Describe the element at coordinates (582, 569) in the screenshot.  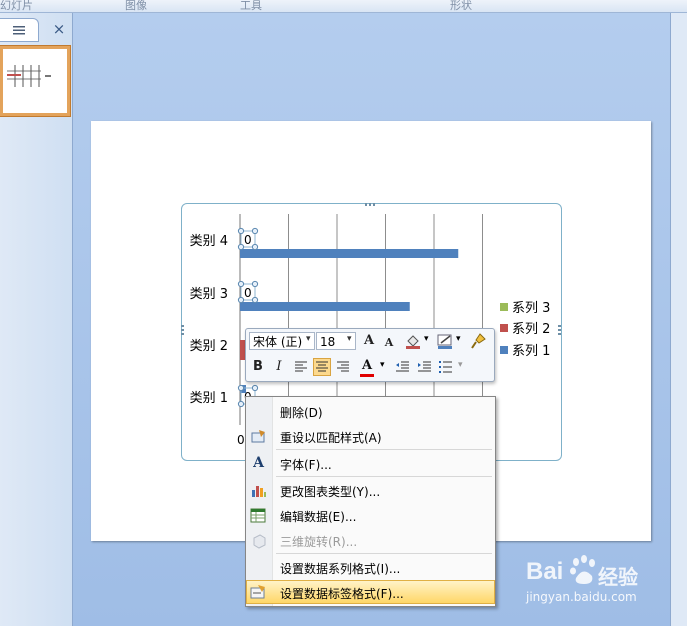
I see `paw-icon` at that location.